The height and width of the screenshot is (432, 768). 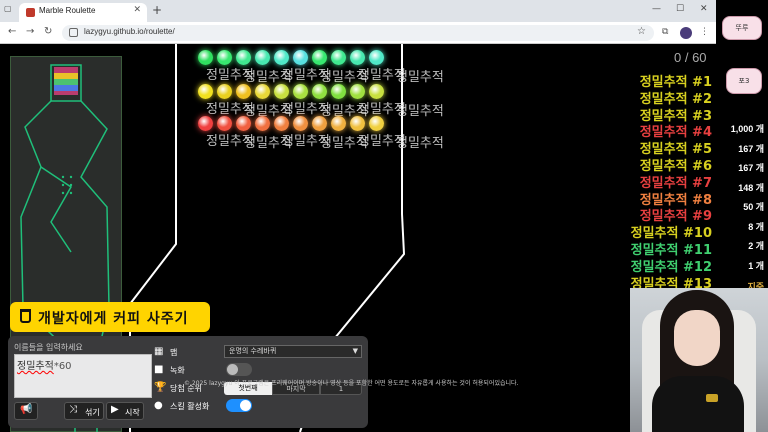 What do you see at coordinates (160, 387) in the screenshot?
I see `trophy-icon: 🏆` at bounding box center [160, 387].